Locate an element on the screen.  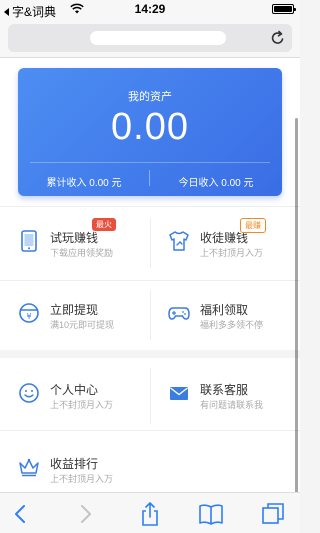
forward-icon is located at coordinates (85, 514).